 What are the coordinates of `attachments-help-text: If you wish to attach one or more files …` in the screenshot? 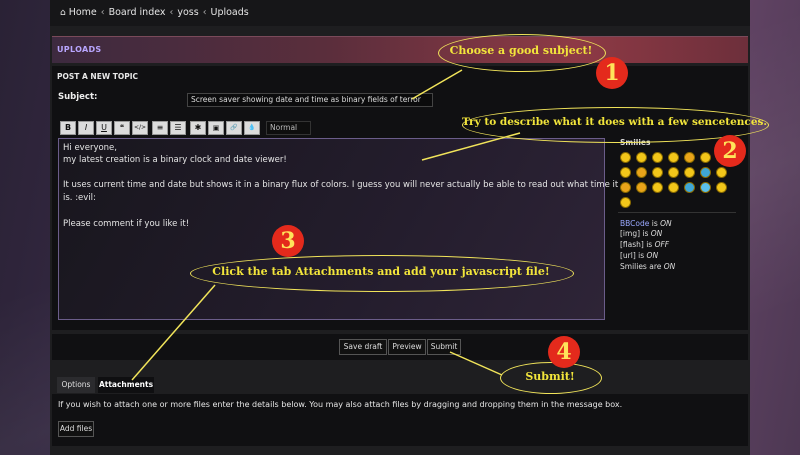 It's located at (340, 404).